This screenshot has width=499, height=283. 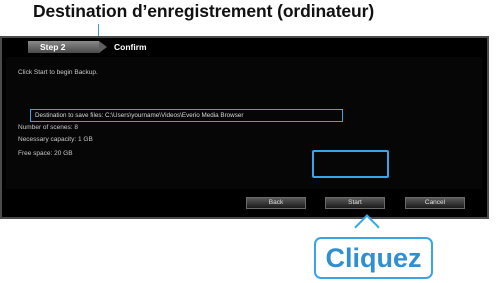 What do you see at coordinates (130, 47) in the screenshot?
I see `step-title: Confirm` at bounding box center [130, 47].